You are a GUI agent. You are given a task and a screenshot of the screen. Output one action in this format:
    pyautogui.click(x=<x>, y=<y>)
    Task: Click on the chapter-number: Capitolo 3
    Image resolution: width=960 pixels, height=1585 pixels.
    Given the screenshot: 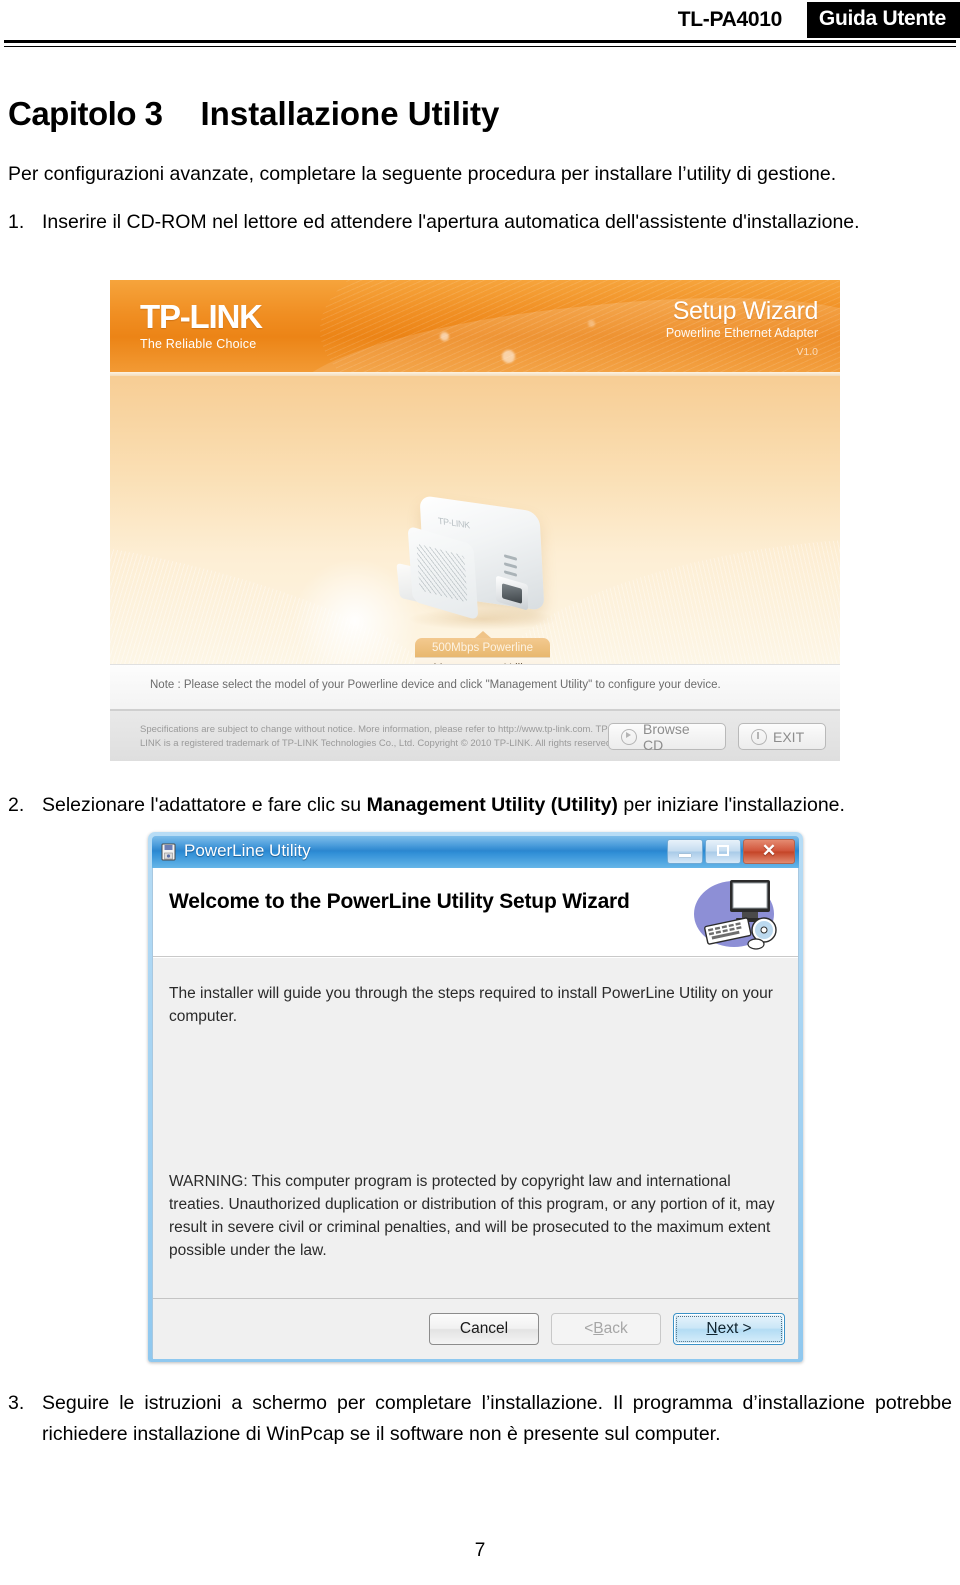 What is the action you would take?
    pyautogui.click(x=85, y=113)
    